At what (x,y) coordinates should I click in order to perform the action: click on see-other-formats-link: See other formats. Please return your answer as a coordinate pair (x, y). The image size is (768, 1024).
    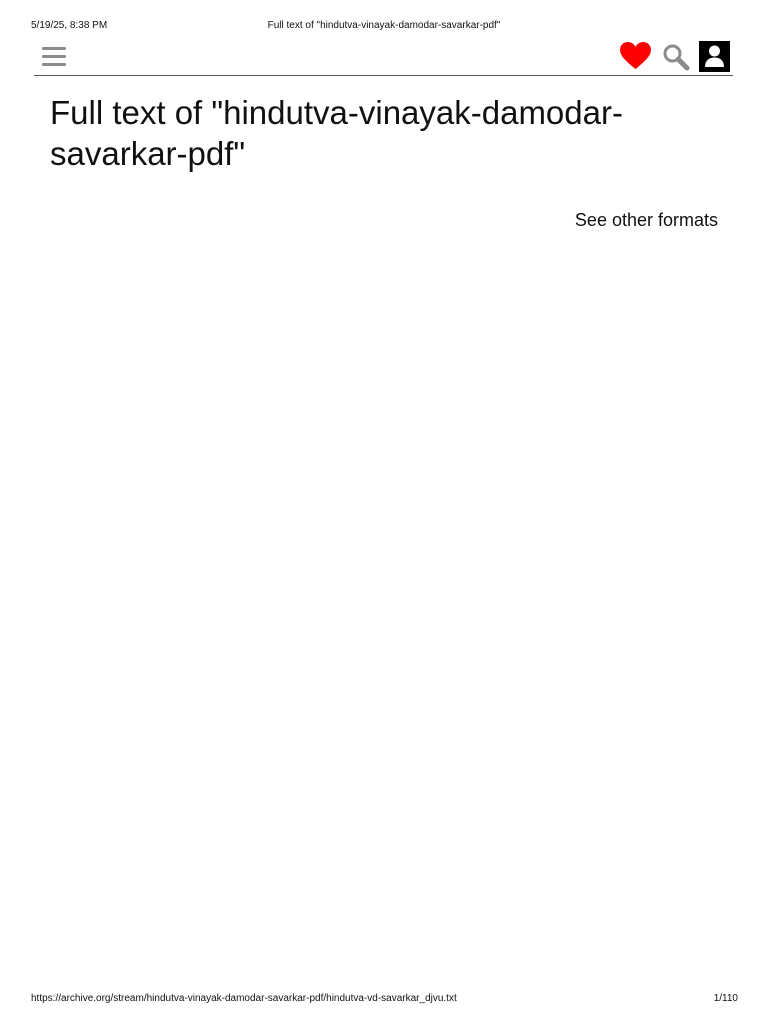
    Looking at the image, I should click on (646, 220).